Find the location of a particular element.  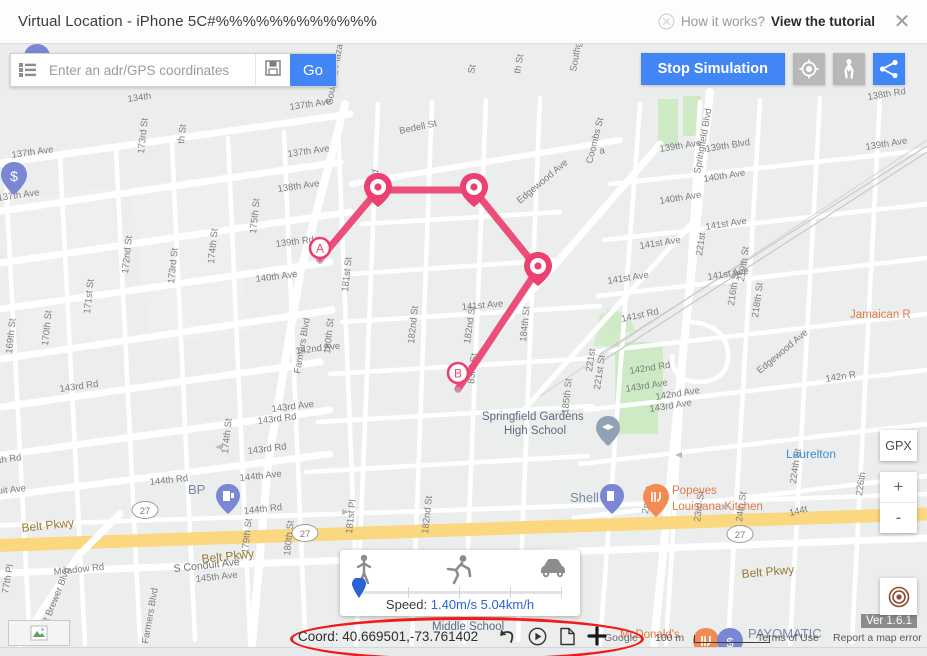

question-circle-icon is located at coordinates (666, 21).